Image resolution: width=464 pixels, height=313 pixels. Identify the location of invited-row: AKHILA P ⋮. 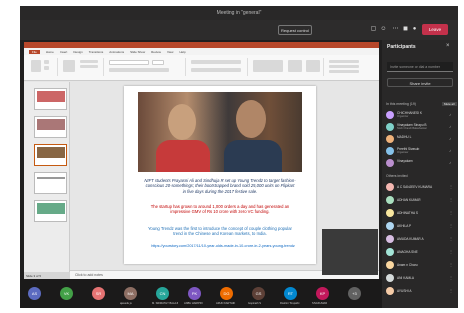
(421, 226).